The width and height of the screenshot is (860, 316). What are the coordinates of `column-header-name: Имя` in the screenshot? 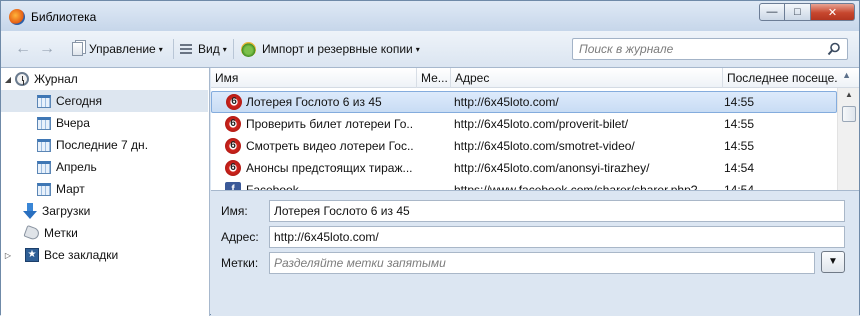 It's located at (314, 78).